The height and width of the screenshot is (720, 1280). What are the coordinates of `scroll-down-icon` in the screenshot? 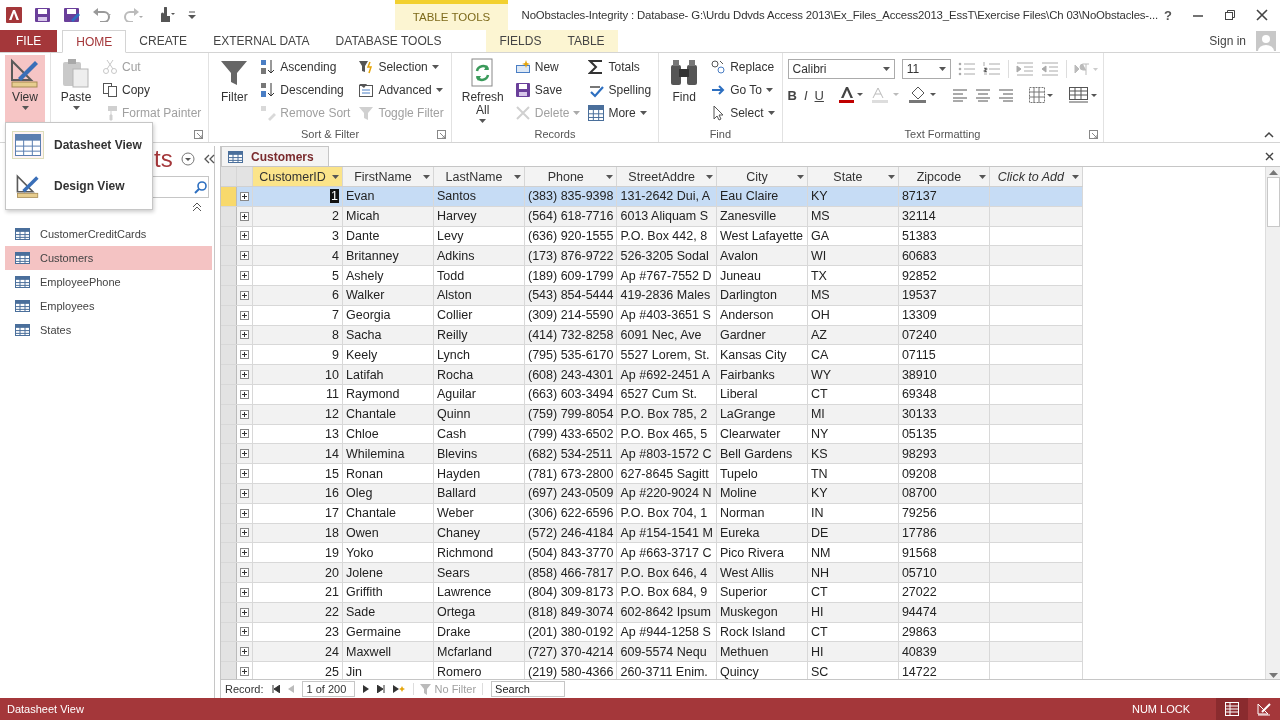 It's located at (1273, 676).